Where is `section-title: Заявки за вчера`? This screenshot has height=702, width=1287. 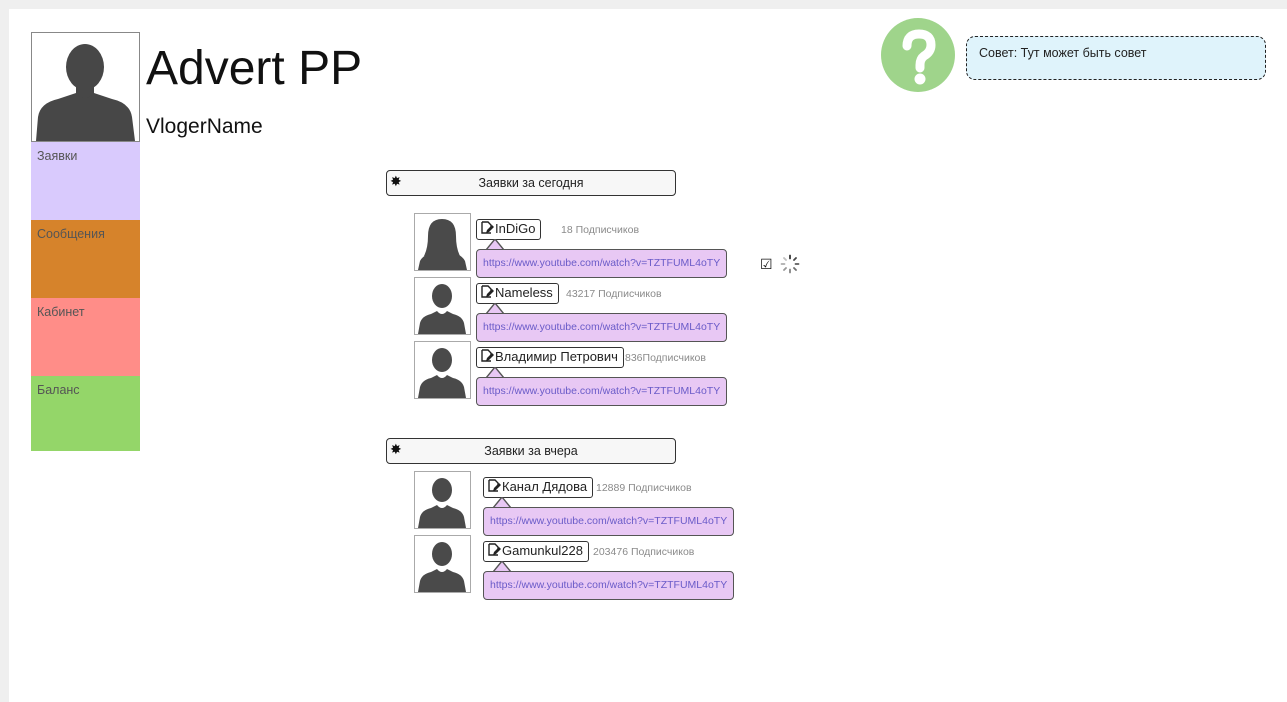
section-title: Заявки за вчера is located at coordinates (531, 451).